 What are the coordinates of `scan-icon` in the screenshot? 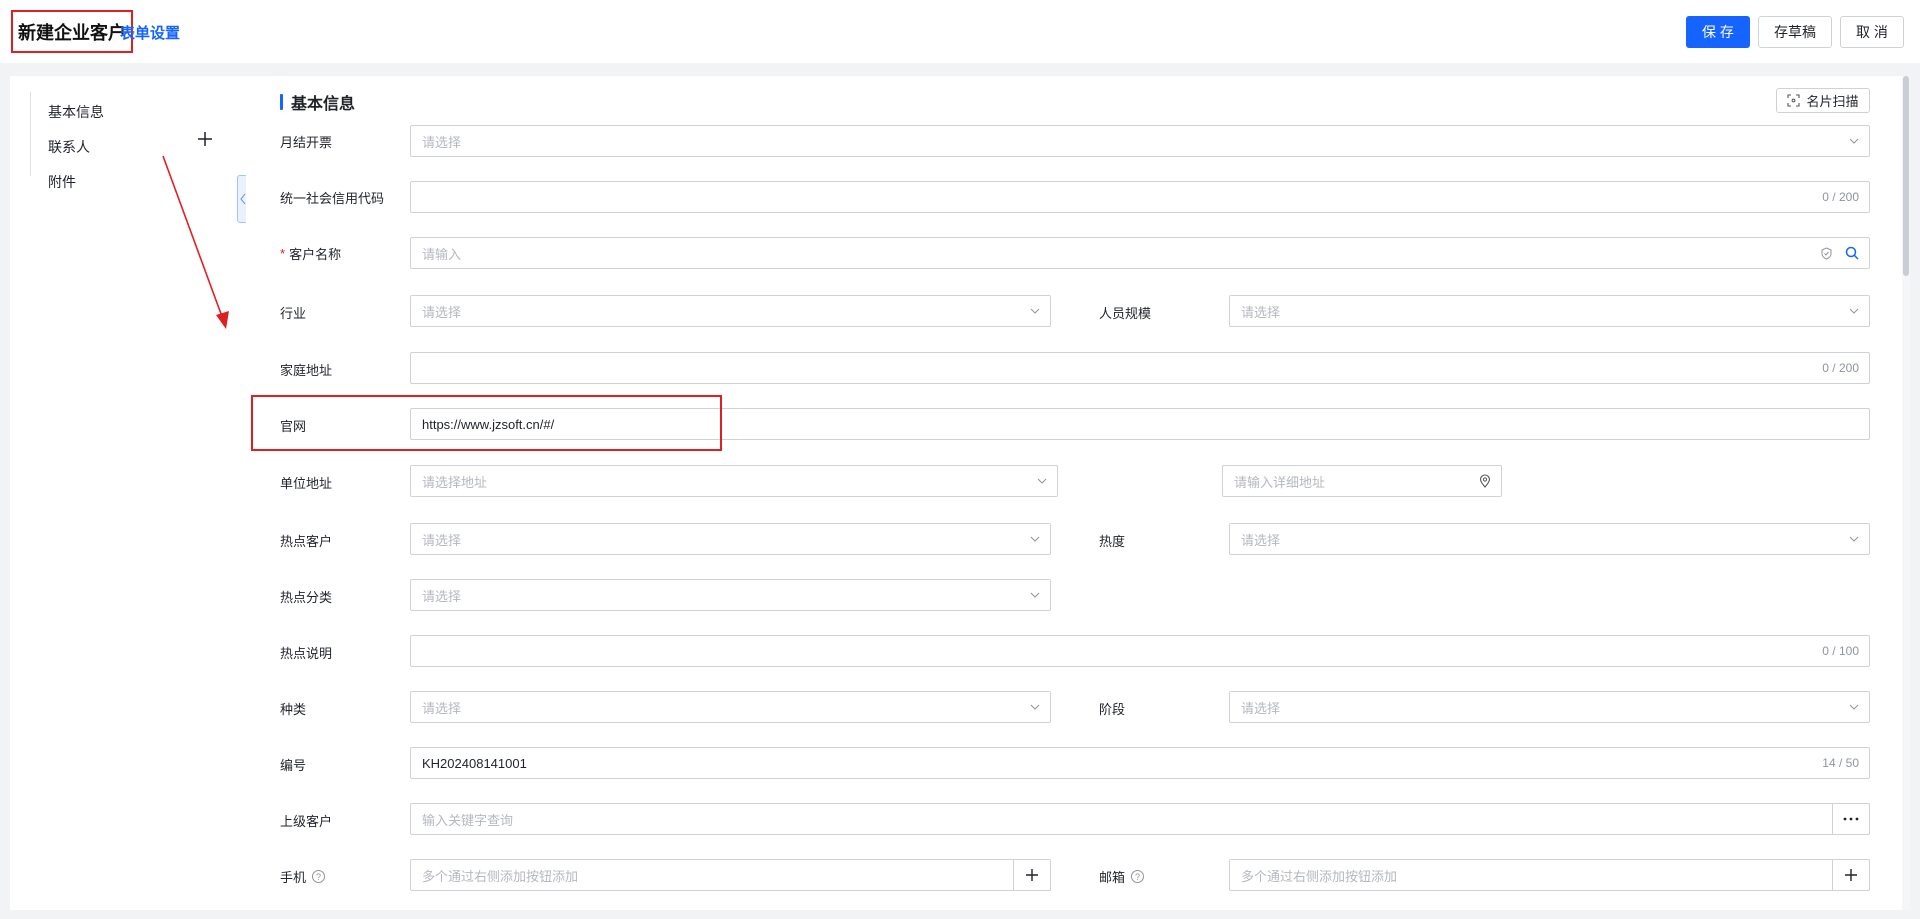 It's located at (1794, 100).